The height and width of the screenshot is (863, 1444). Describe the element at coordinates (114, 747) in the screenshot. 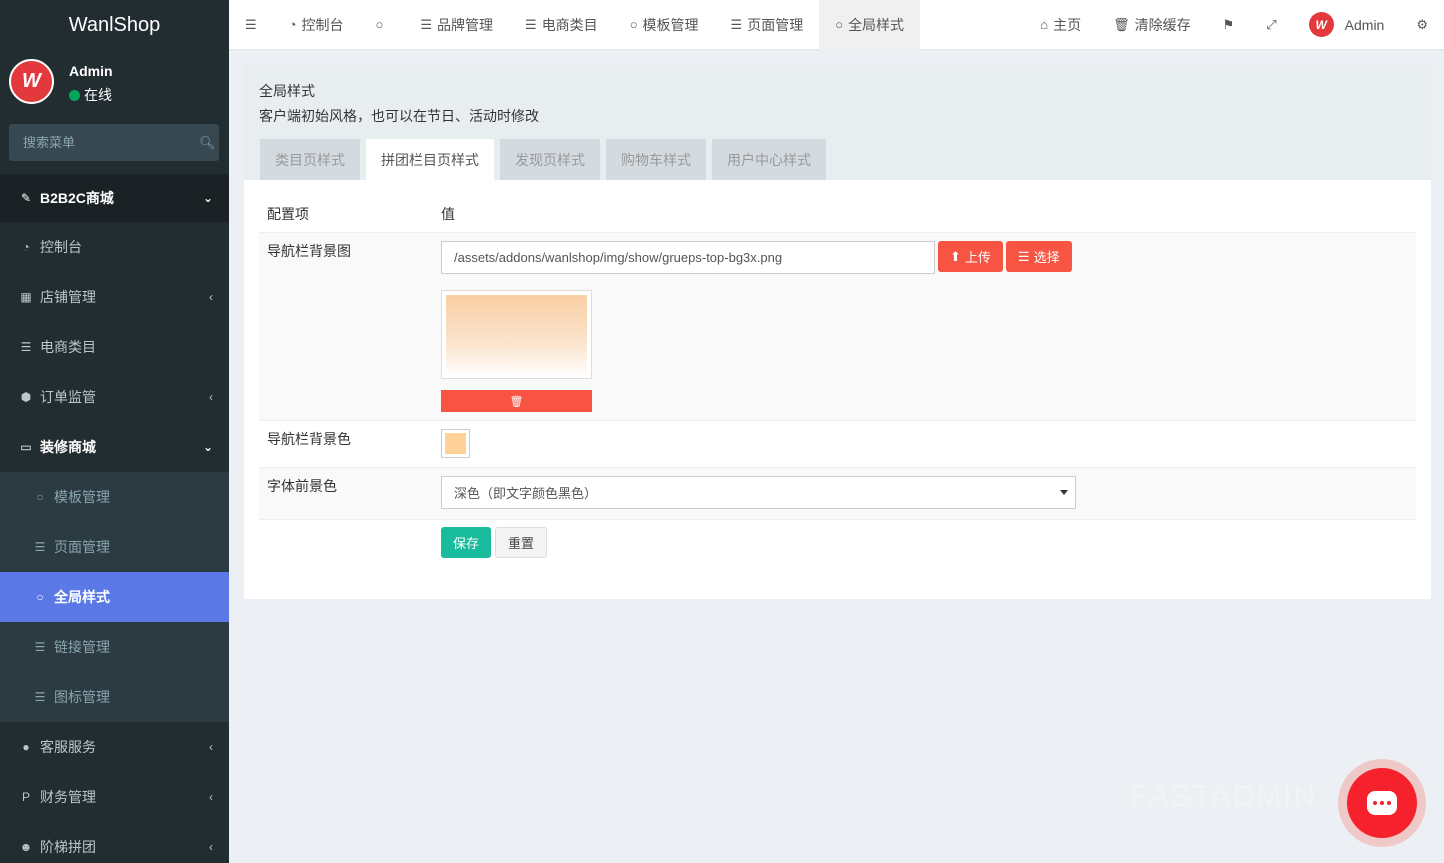

I see `sidebar-item-service: ● 客服服务 ‹` at that location.